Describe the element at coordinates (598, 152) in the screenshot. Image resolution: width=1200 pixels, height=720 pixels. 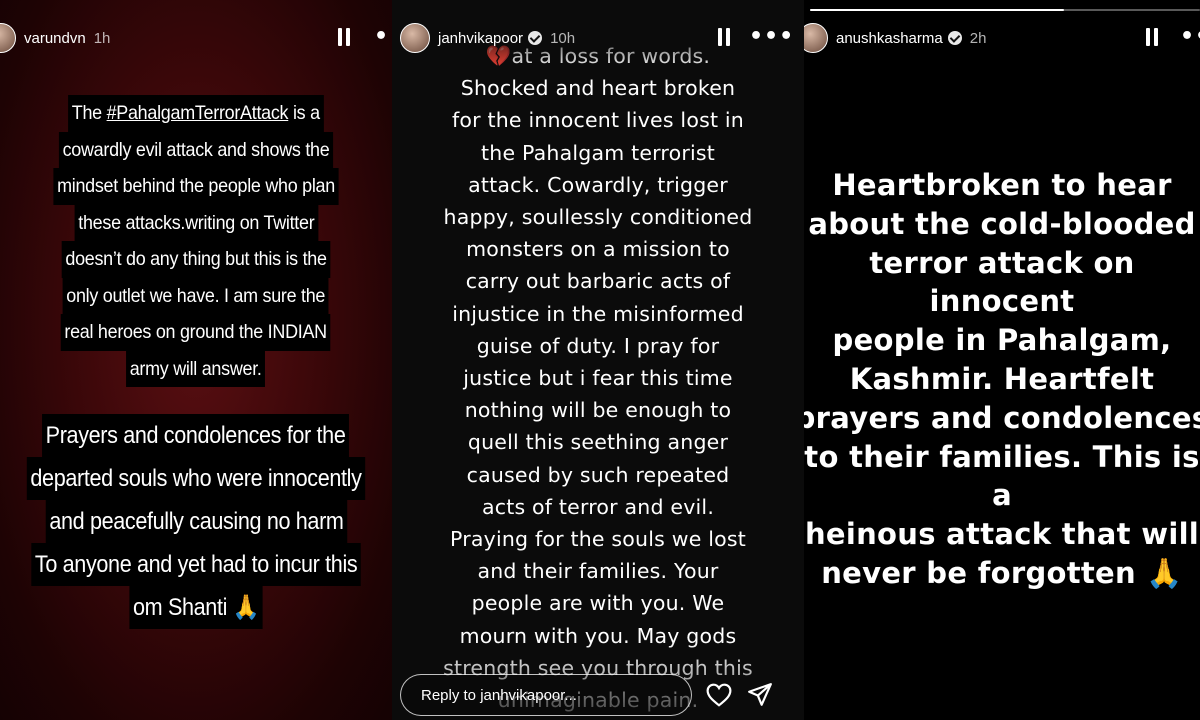
I see `story-text-line: the Pahalgam terrorist` at that location.